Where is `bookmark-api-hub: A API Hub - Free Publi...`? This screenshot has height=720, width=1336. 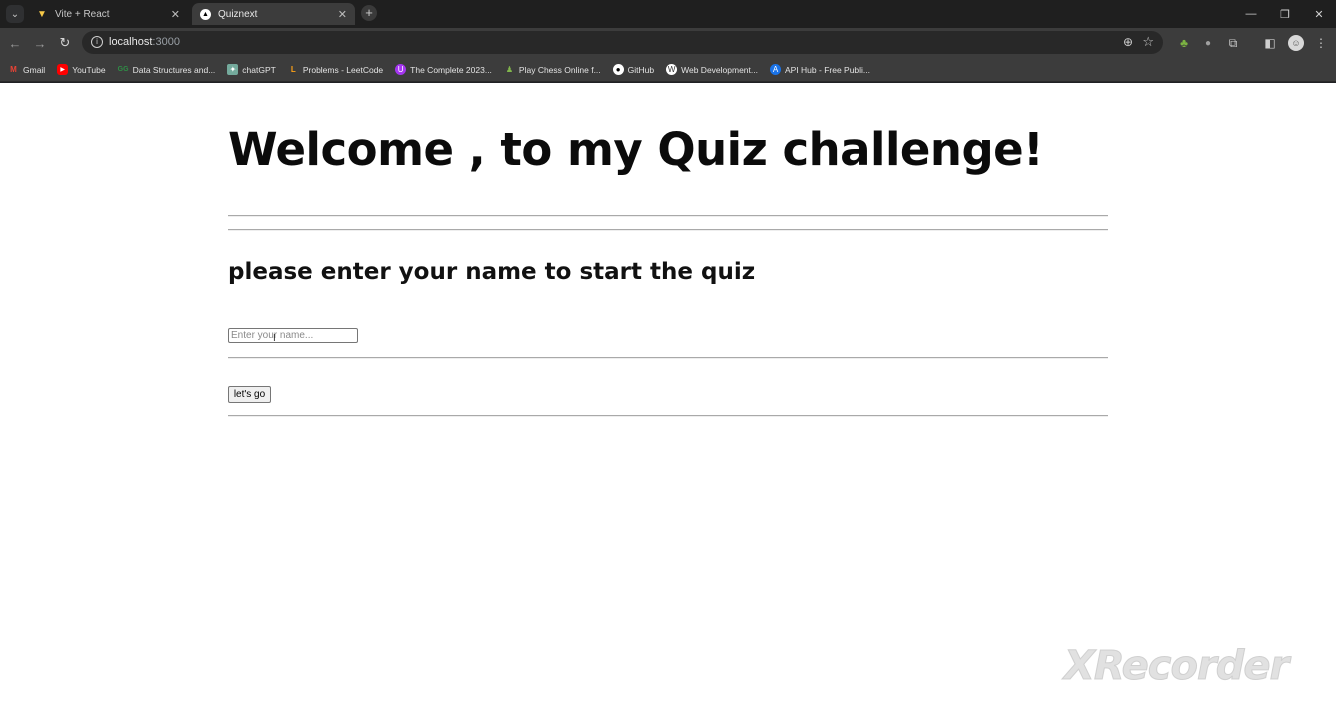 bookmark-api-hub: A API Hub - Free Publi... is located at coordinates (820, 69).